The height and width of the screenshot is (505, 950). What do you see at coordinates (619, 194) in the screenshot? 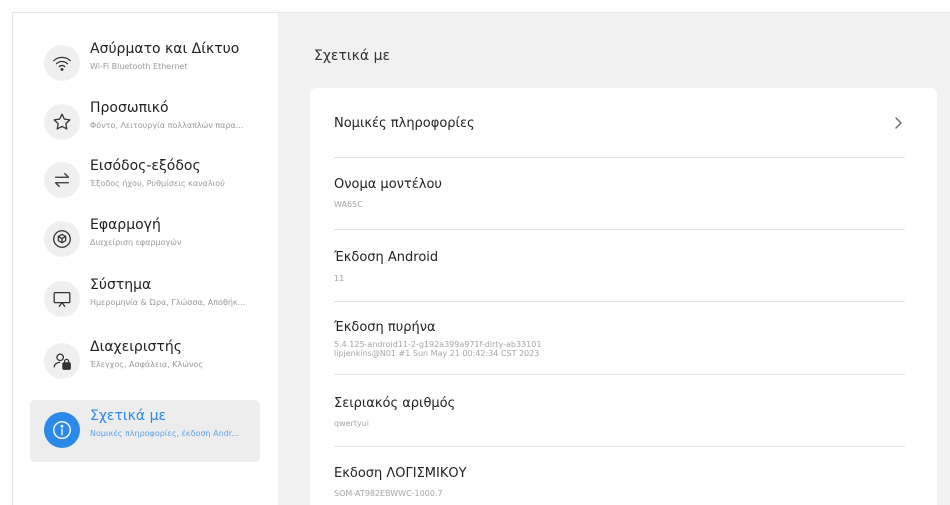
I see `model-name-row: Ονομα μοντέλου WA65C` at bounding box center [619, 194].